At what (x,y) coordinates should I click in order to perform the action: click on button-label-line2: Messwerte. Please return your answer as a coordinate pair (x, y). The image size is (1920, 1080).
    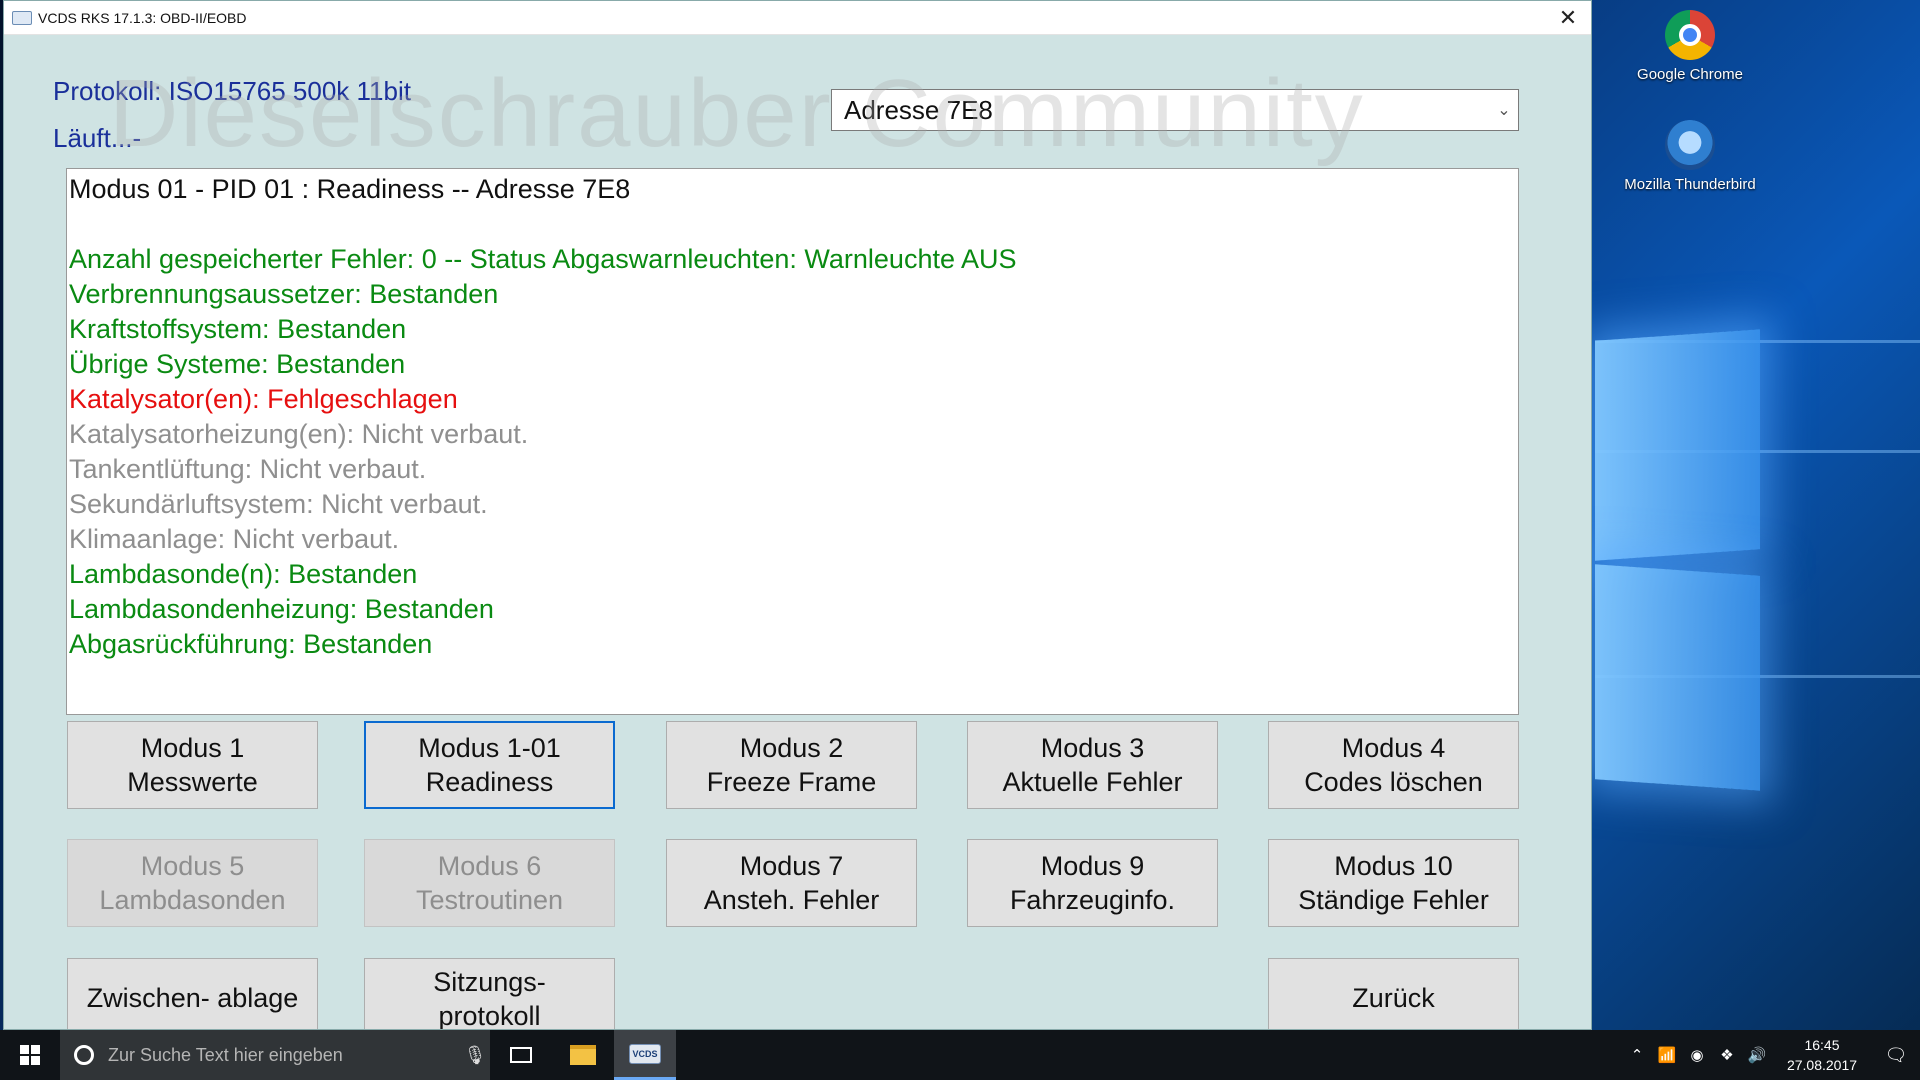
    Looking at the image, I should click on (192, 782).